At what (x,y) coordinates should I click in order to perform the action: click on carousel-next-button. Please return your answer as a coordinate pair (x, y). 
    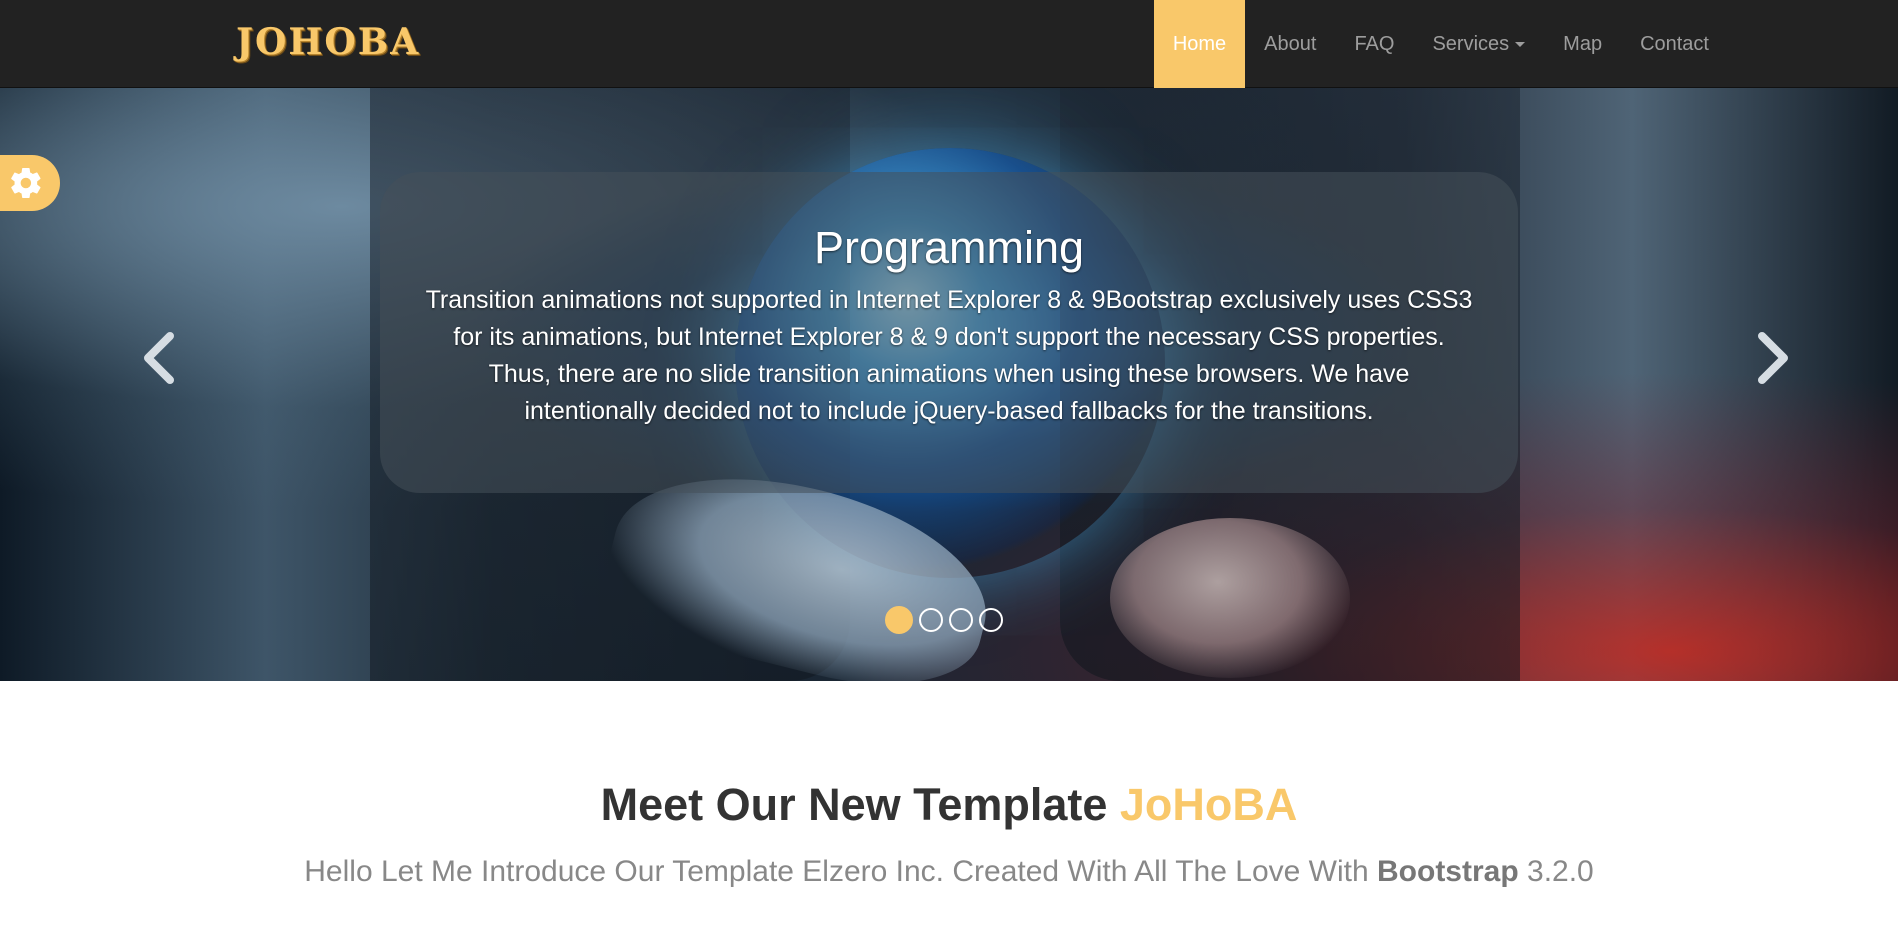
    Looking at the image, I should click on (1772, 358).